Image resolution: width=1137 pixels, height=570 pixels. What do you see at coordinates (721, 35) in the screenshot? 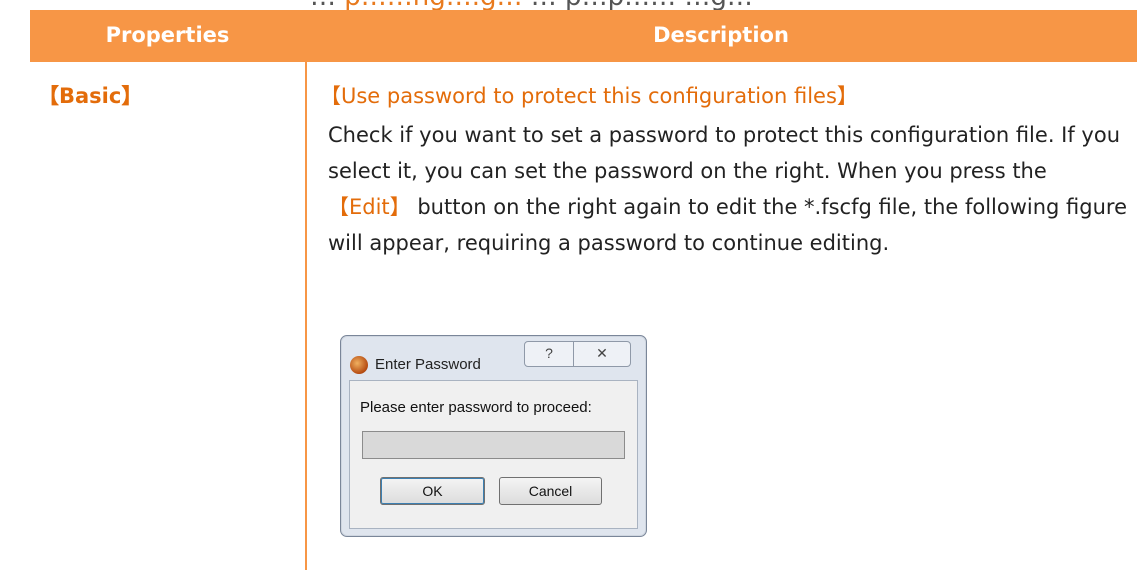
I see `header-description: Description` at bounding box center [721, 35].